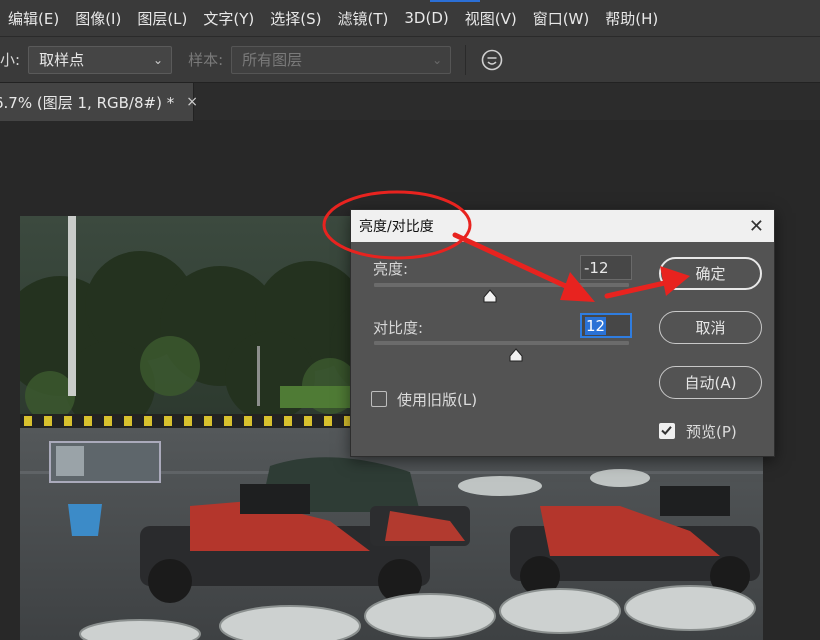 The width and height of the screenshot is (820, 640). I want to click on sample-size-value: 取样点, so click(62, 60).